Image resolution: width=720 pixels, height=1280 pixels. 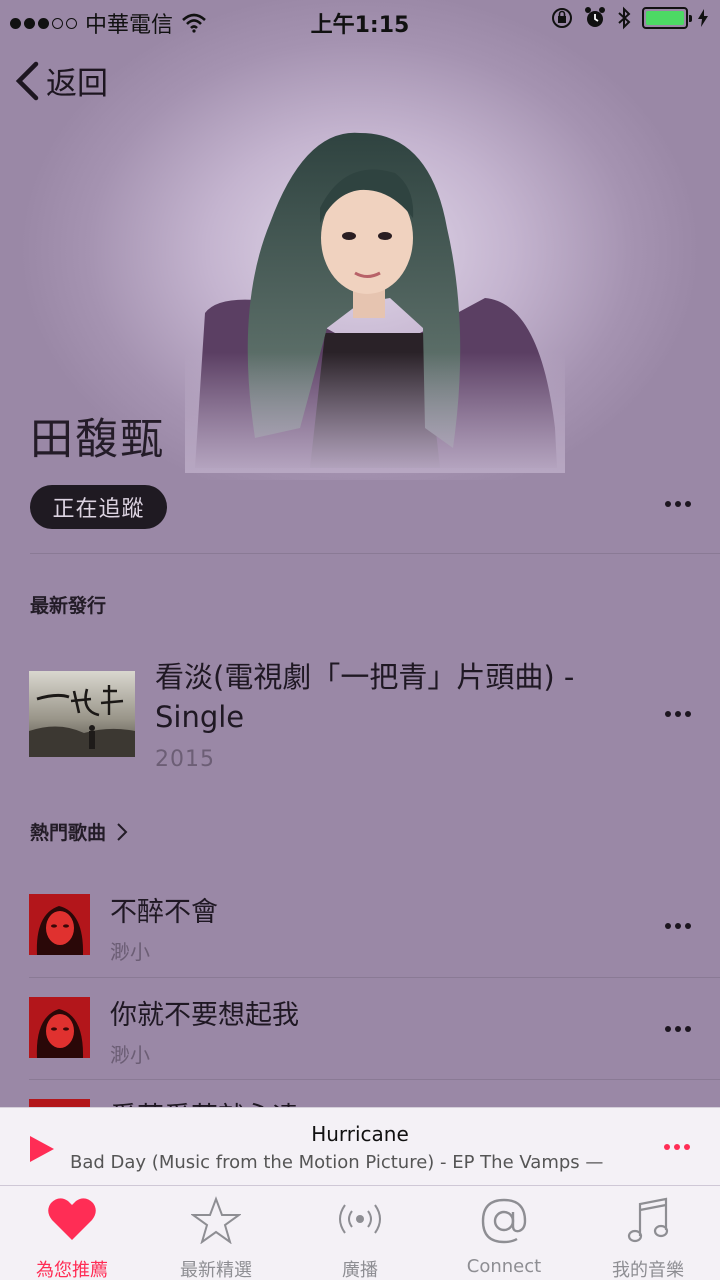 What do you see at coordinates (703, 18) in the screenshot?
I see `charging-icon` at bounding box center [703, 18].